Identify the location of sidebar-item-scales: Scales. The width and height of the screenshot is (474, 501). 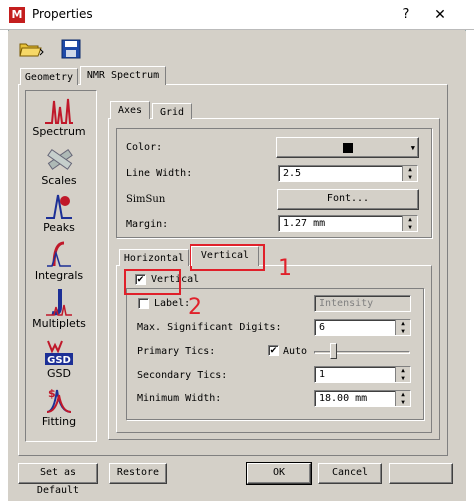
(59, 165).